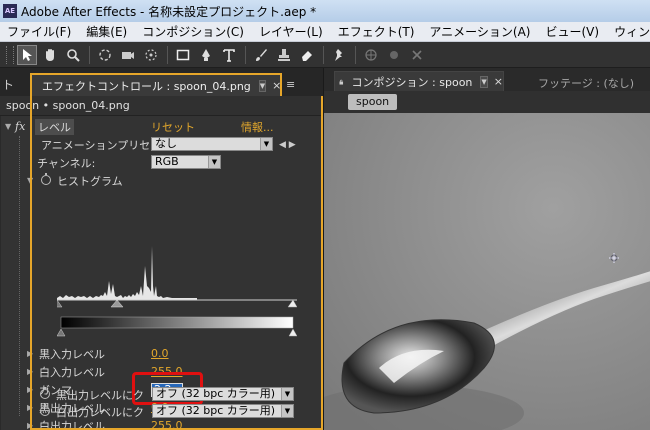  Describe the element at coordinates (106, 31) in the screenshot. I see `menu-edit: 編集(E)` at that location.